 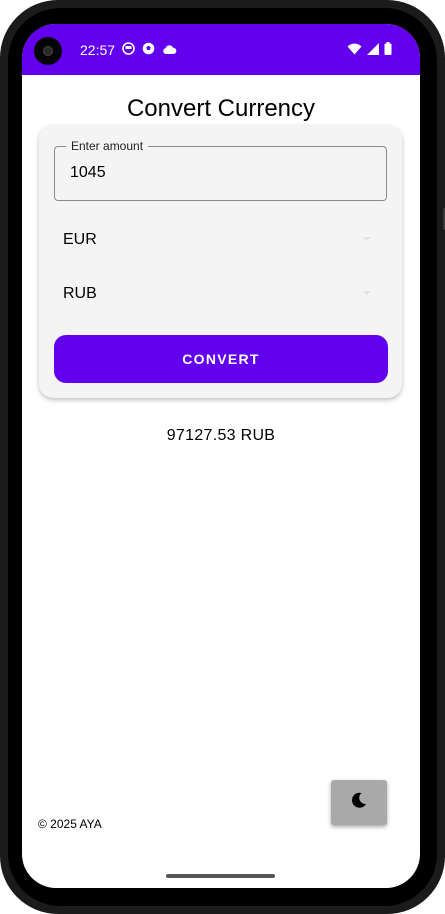 I want to click on status-icons-left, so click(x=149, y=51).